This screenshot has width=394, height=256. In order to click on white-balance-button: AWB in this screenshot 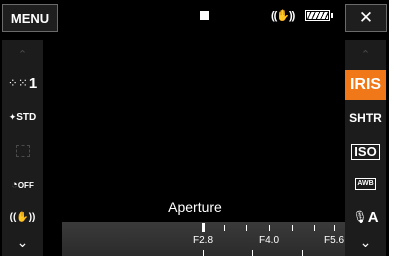, I will do `click(365, 184)`.